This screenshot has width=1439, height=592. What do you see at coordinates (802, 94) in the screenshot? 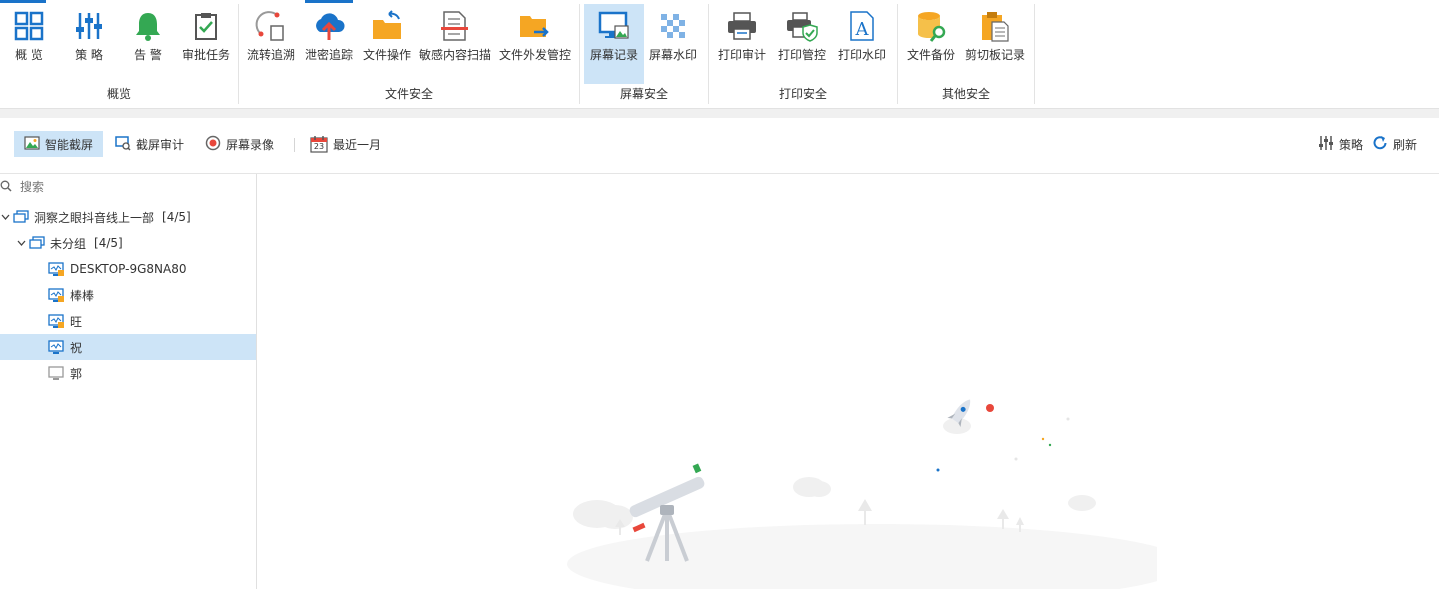
I see `group-label-print-security: 打印安全` at bounding box center [802, 94].